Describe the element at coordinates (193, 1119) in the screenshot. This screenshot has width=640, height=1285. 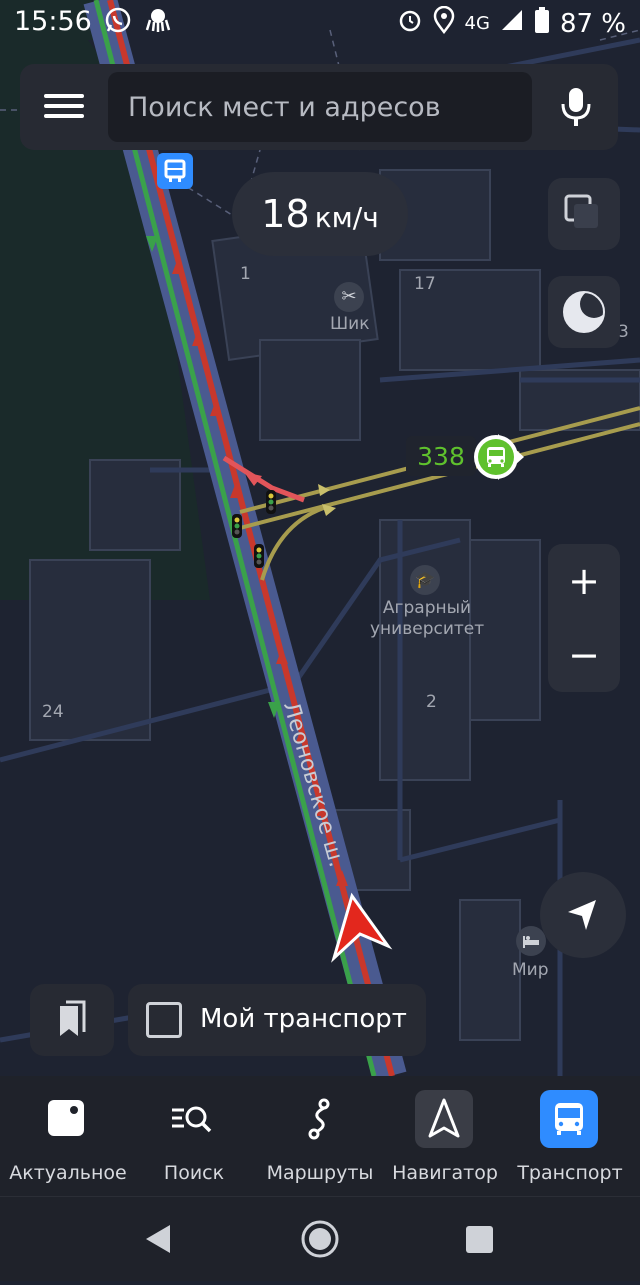
I see `search-list-icon` at that location.